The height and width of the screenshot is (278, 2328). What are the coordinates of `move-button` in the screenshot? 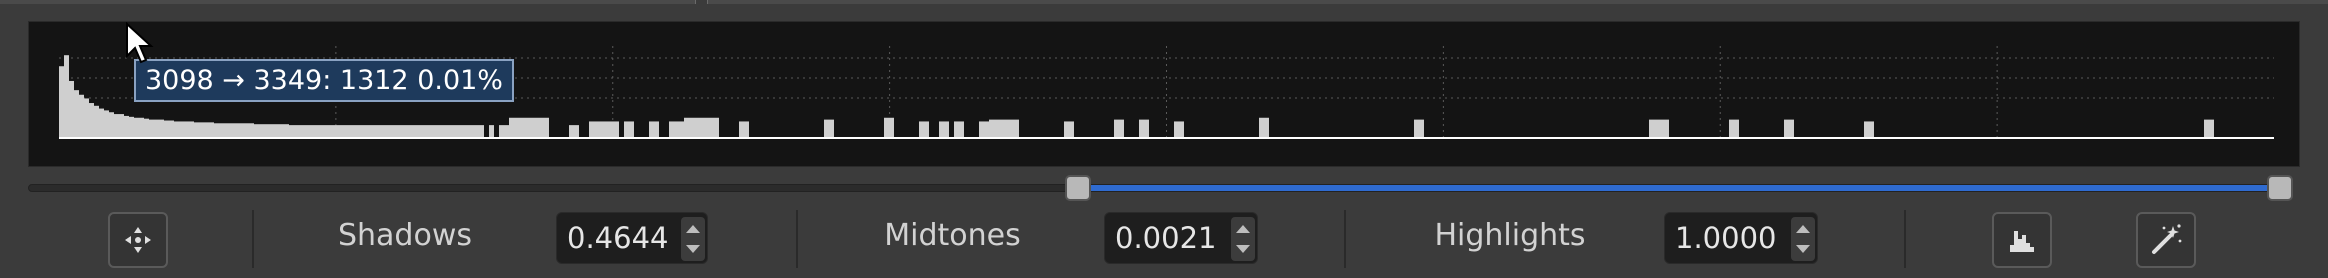 It's located at (138, 240).